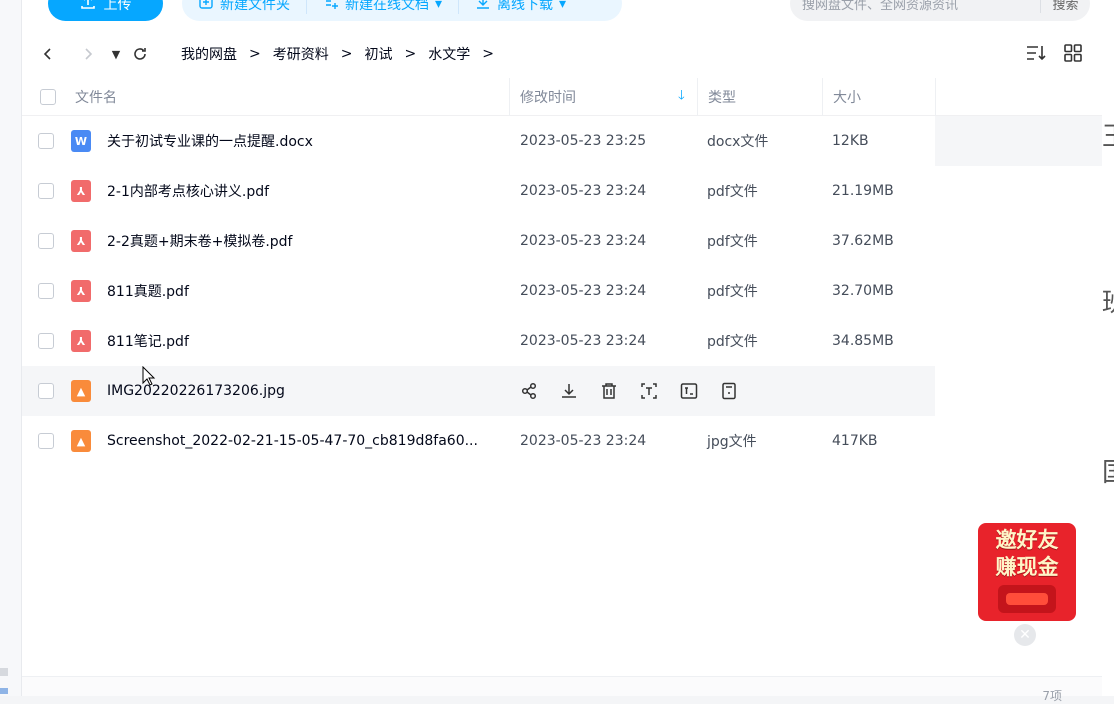 This screenshot has height=704, width=1114. I want to click on file-size: 12KB, so click(850, 141).